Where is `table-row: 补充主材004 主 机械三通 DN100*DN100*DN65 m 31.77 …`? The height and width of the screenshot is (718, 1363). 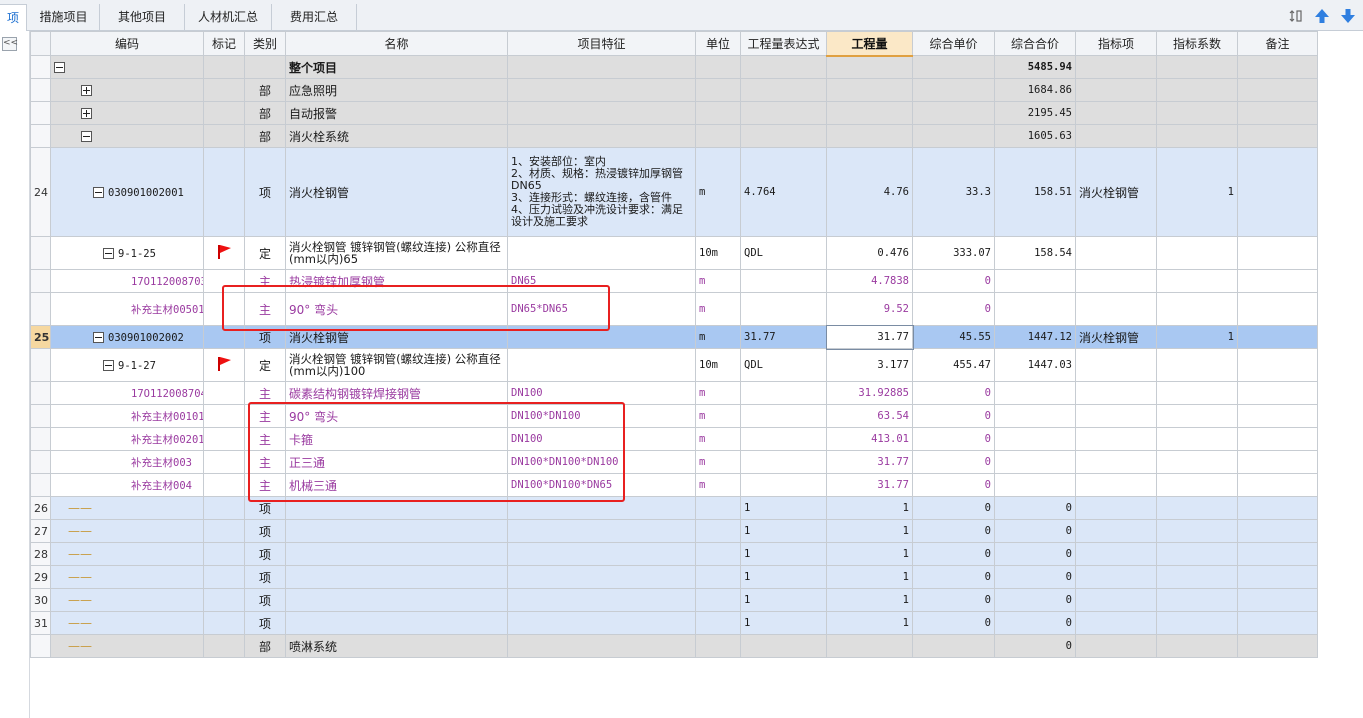
table-row: 补充主材004 主 机械三通 DN100*DN100*DN65 m 31.77 … is located at coordinates (674, 485).